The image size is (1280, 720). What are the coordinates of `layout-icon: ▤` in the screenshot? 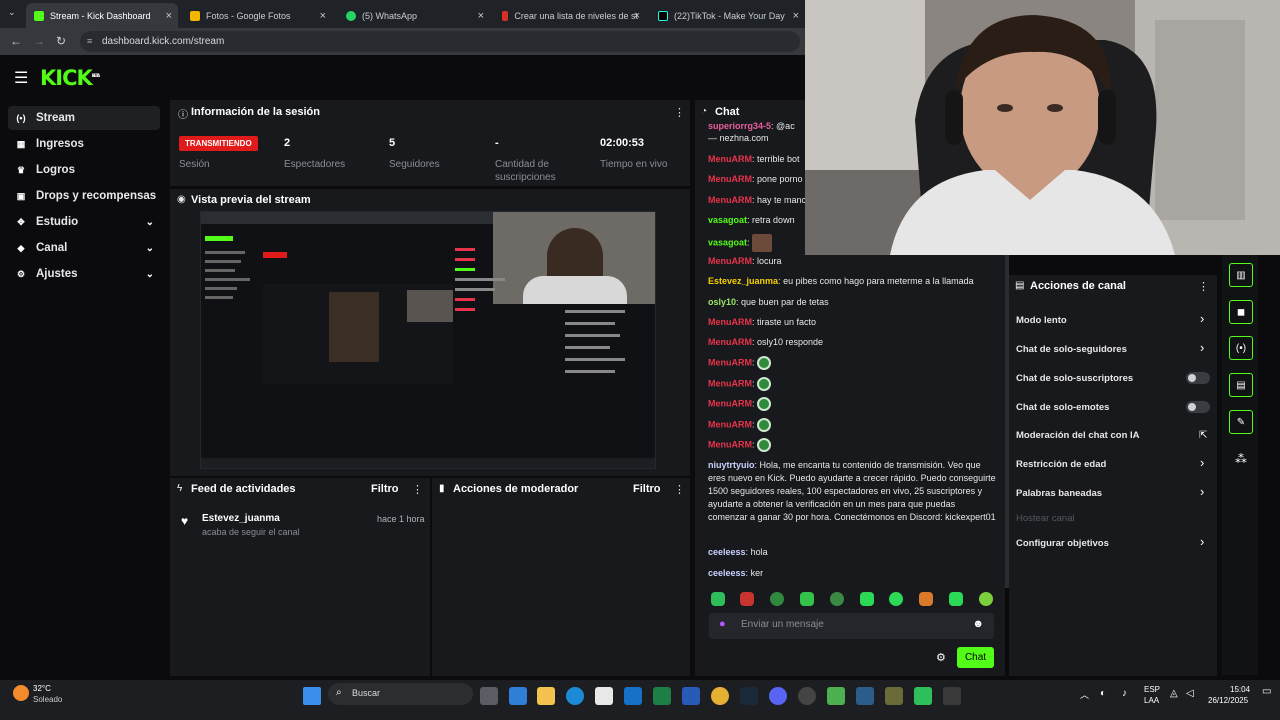 It's located at (1241, 385).